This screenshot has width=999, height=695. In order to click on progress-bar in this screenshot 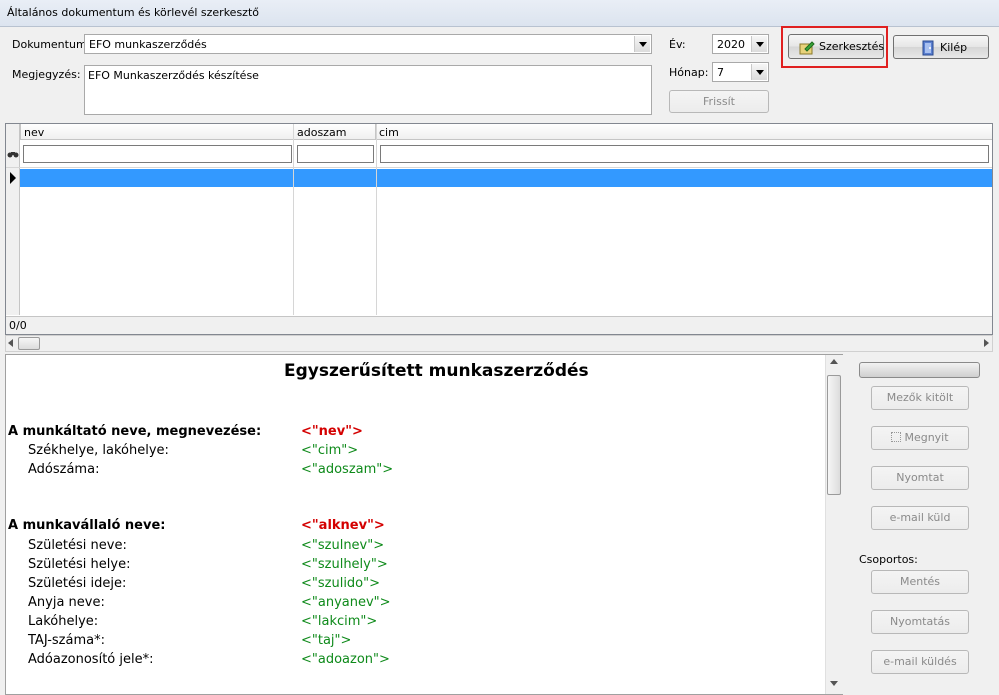, I will do `click(919, 370)`.